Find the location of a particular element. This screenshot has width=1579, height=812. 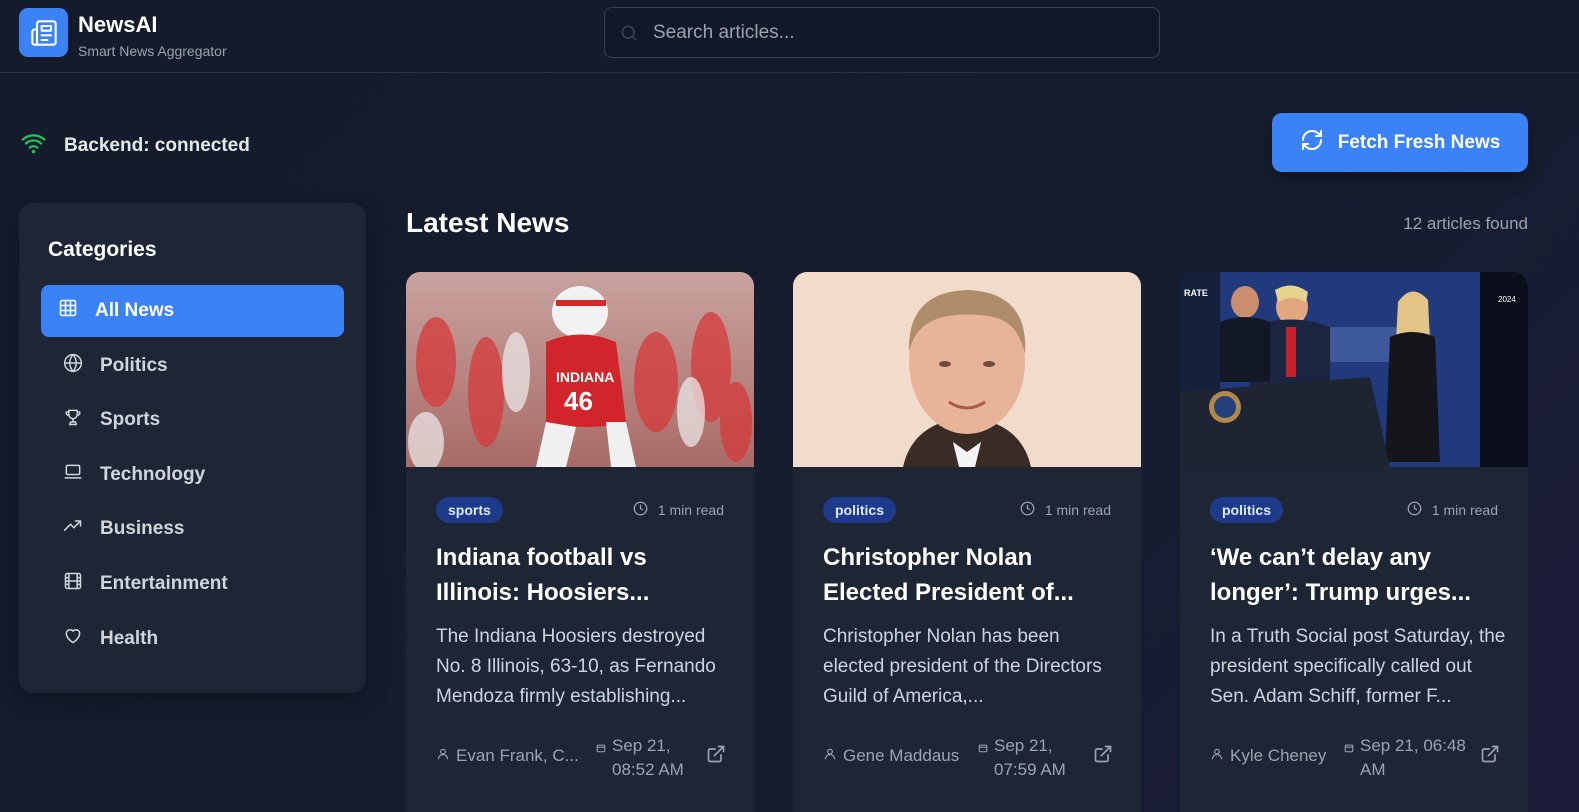

author-name: Kyle Cheney is located at coordinates (1278, 755).